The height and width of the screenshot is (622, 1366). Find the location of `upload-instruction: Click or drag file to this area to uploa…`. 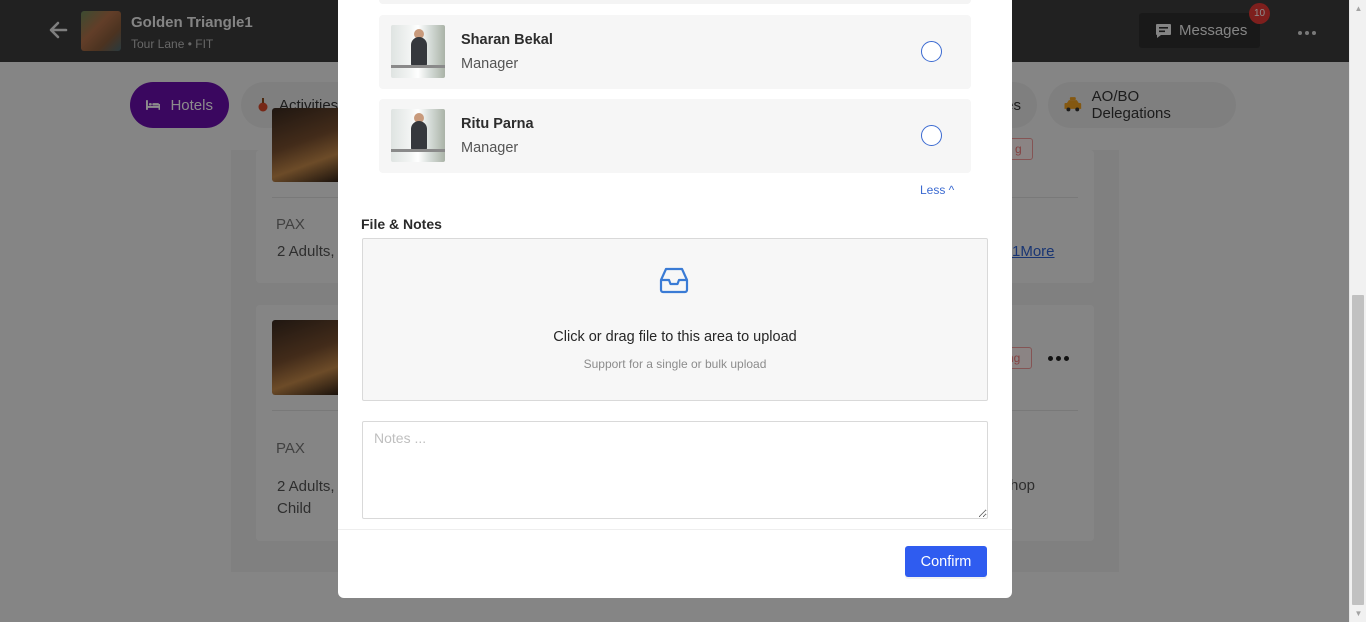

upload-instruction: Click or drag file to this area to uploa… is located at coordinates (675, 337).